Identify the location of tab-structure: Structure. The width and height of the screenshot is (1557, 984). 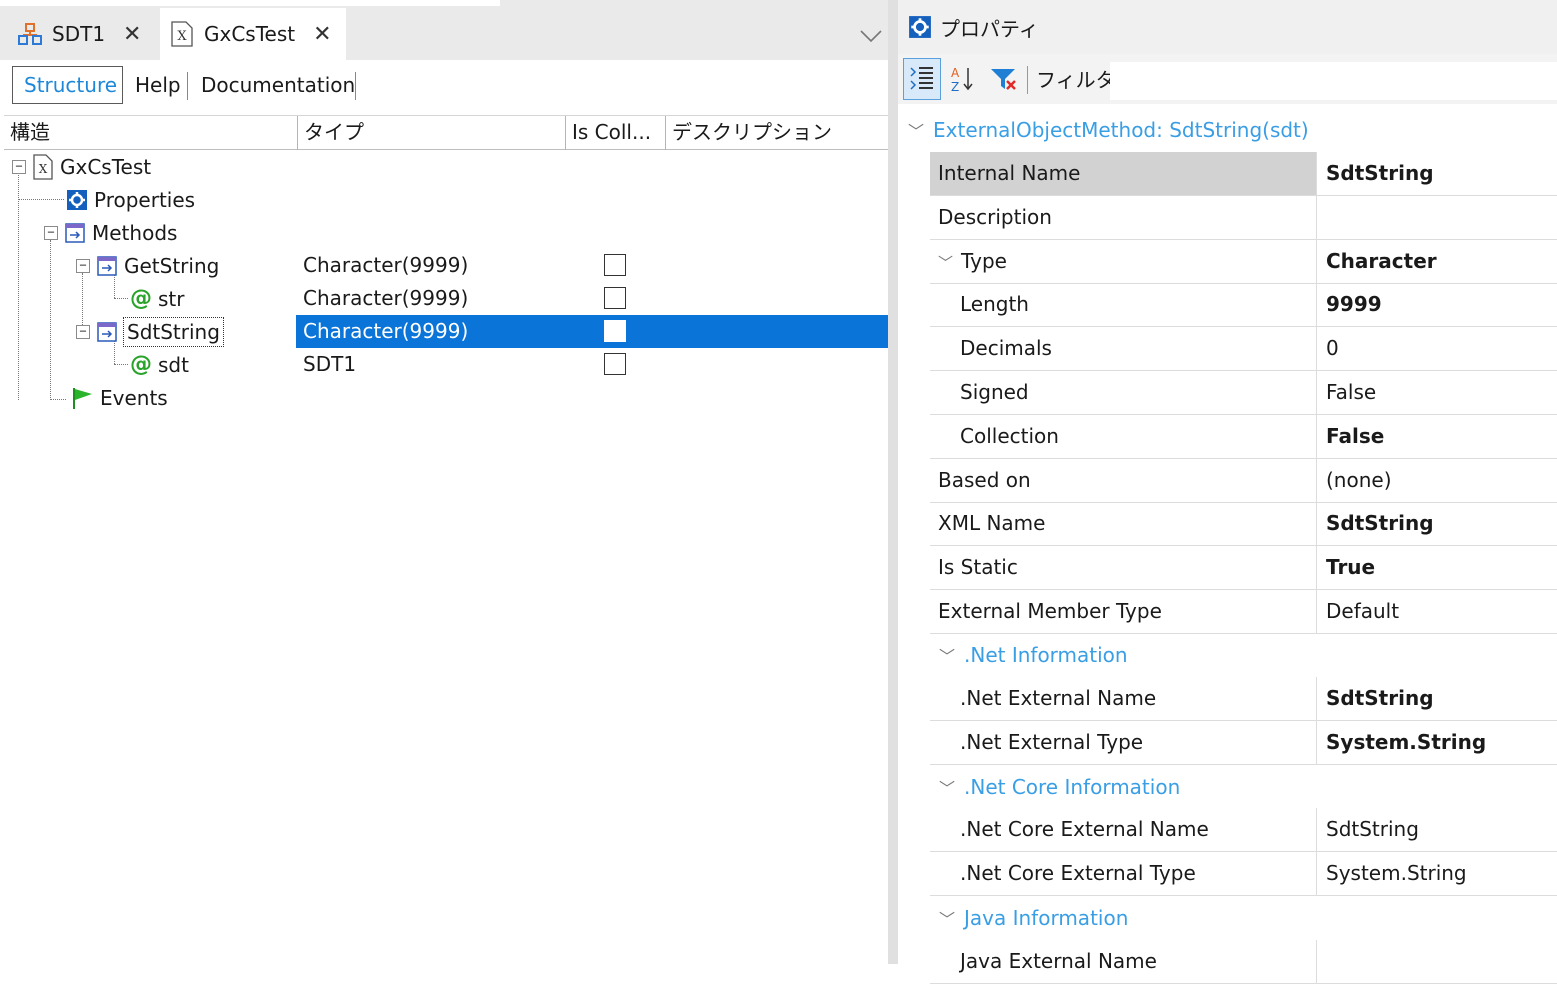
(67, 85).